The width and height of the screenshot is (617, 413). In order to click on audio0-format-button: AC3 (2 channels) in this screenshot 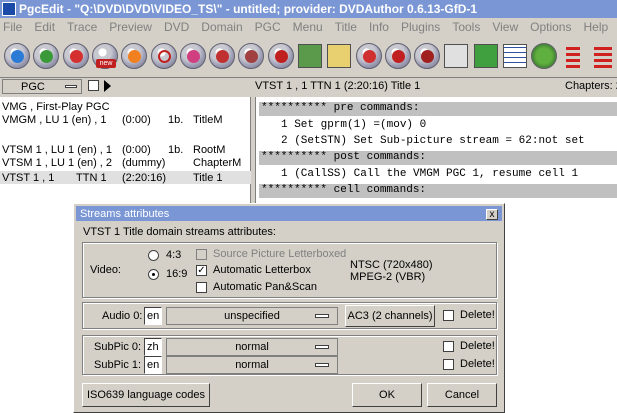, I will do `click(390, 316)`.